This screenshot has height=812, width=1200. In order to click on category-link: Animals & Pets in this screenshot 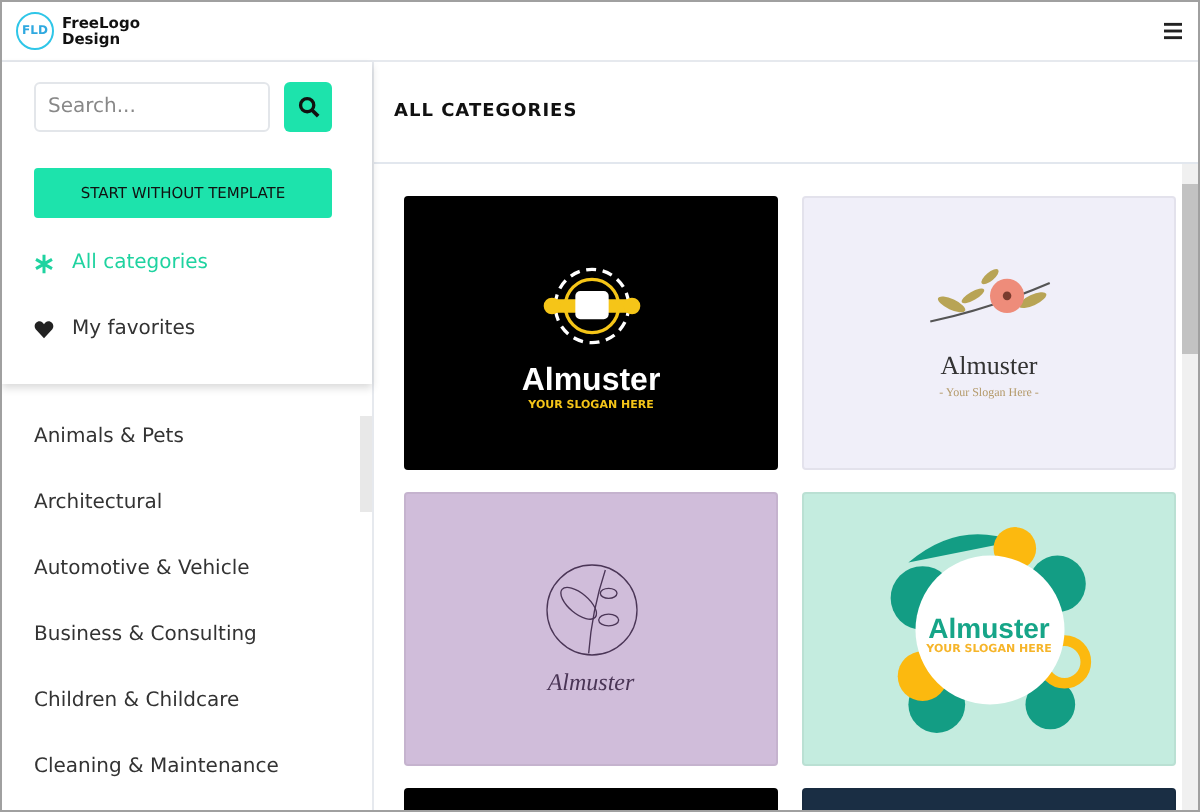, I will do `click(172, 455)`.